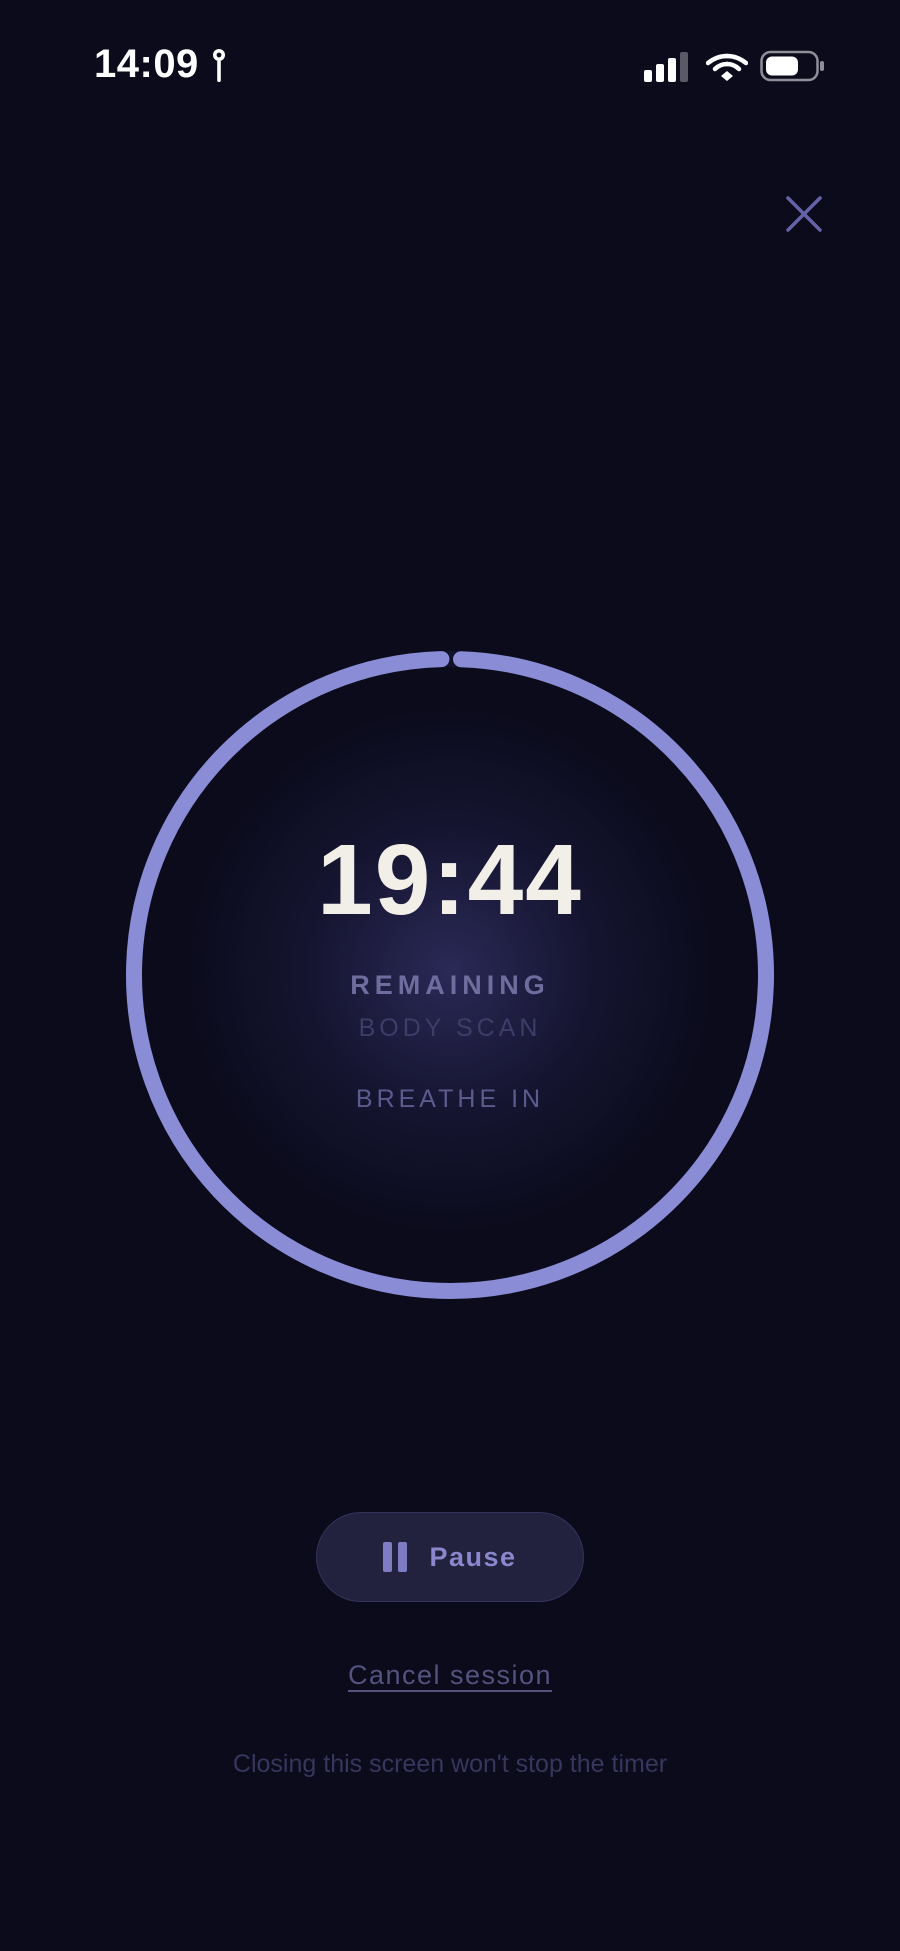 This screenshot has height=1951, width=900. I want to click on close-button, so click(804, 214).